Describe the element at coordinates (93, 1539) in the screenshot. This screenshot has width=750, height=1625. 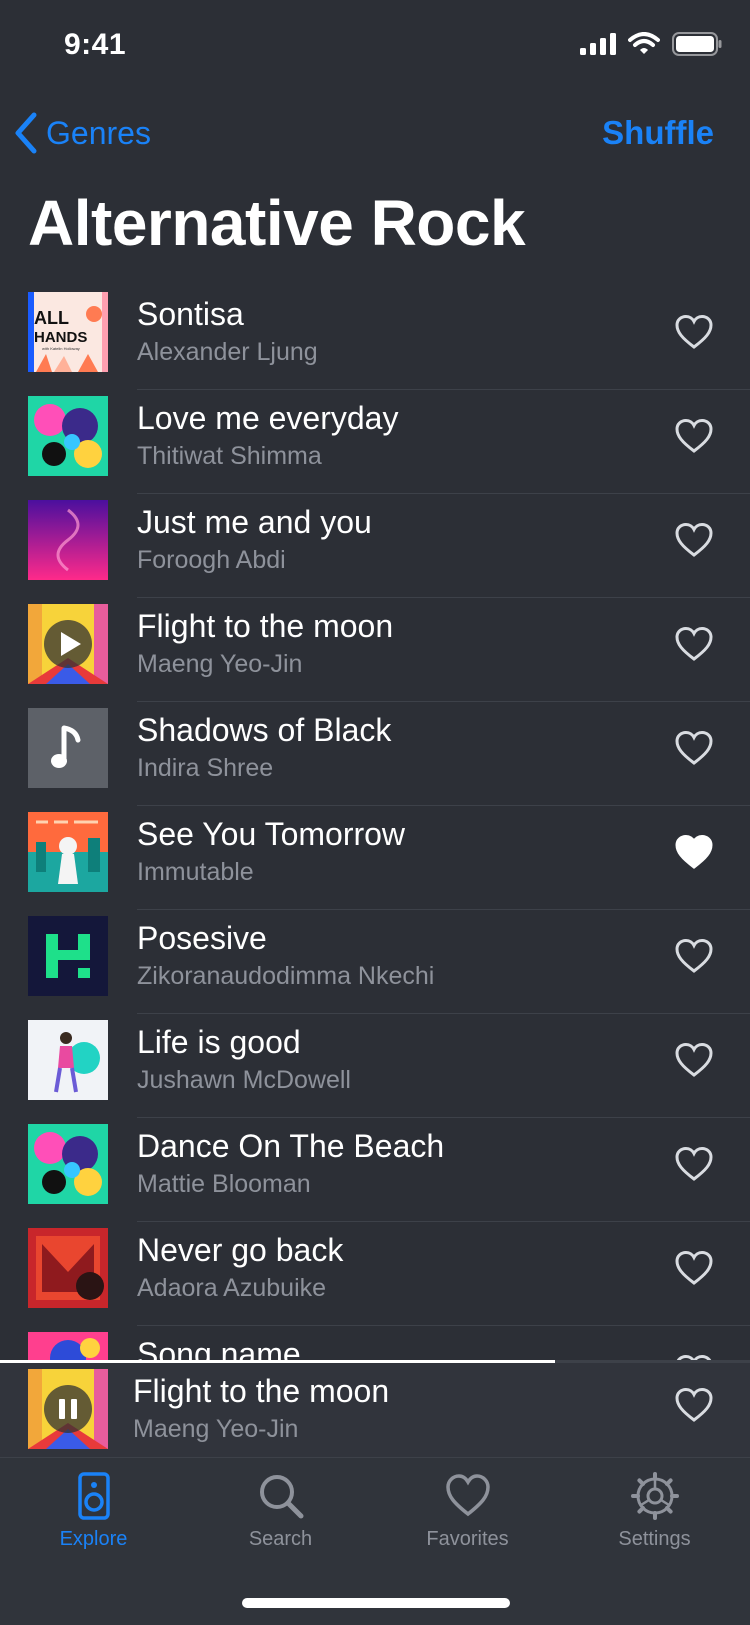
I see `tab-label: Explore` at that location.